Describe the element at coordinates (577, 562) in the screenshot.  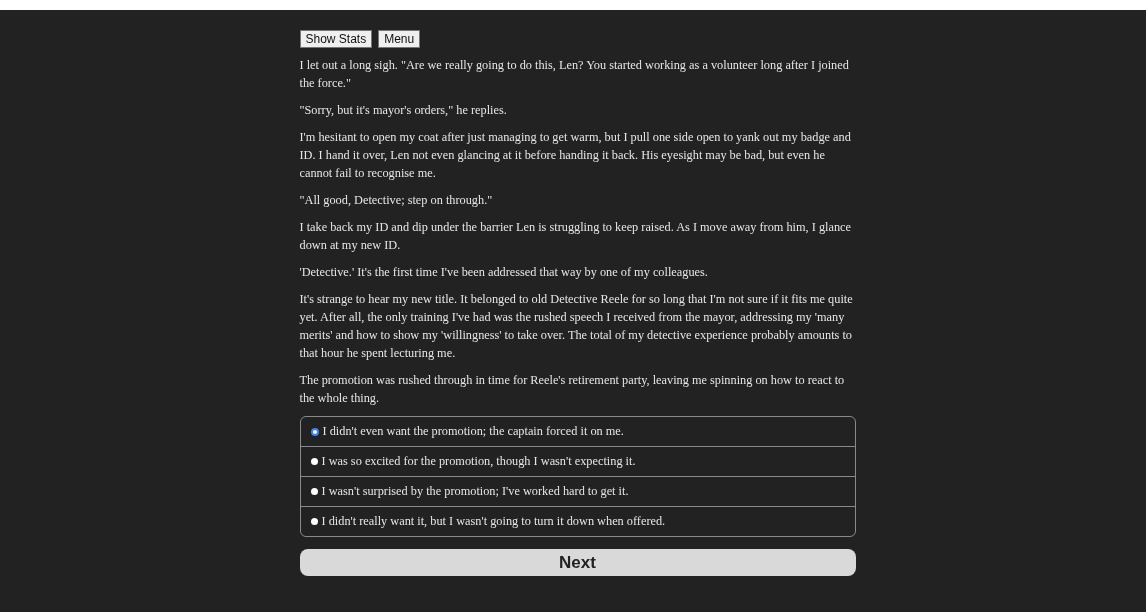
I see `next-button: Next` at that location.